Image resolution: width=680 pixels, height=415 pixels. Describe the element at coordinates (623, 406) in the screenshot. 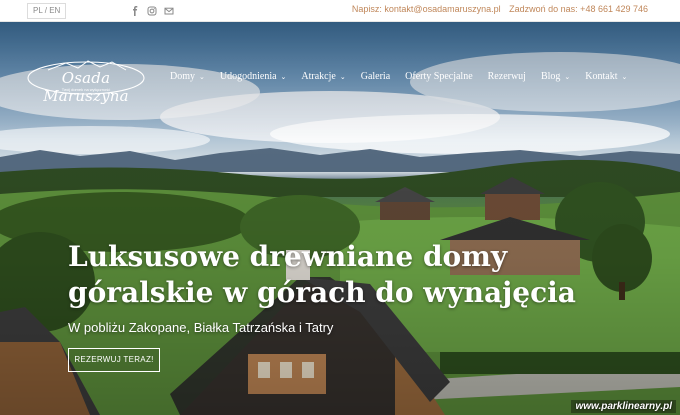

I see `watermark: www.parklinearny.pl` at that location.